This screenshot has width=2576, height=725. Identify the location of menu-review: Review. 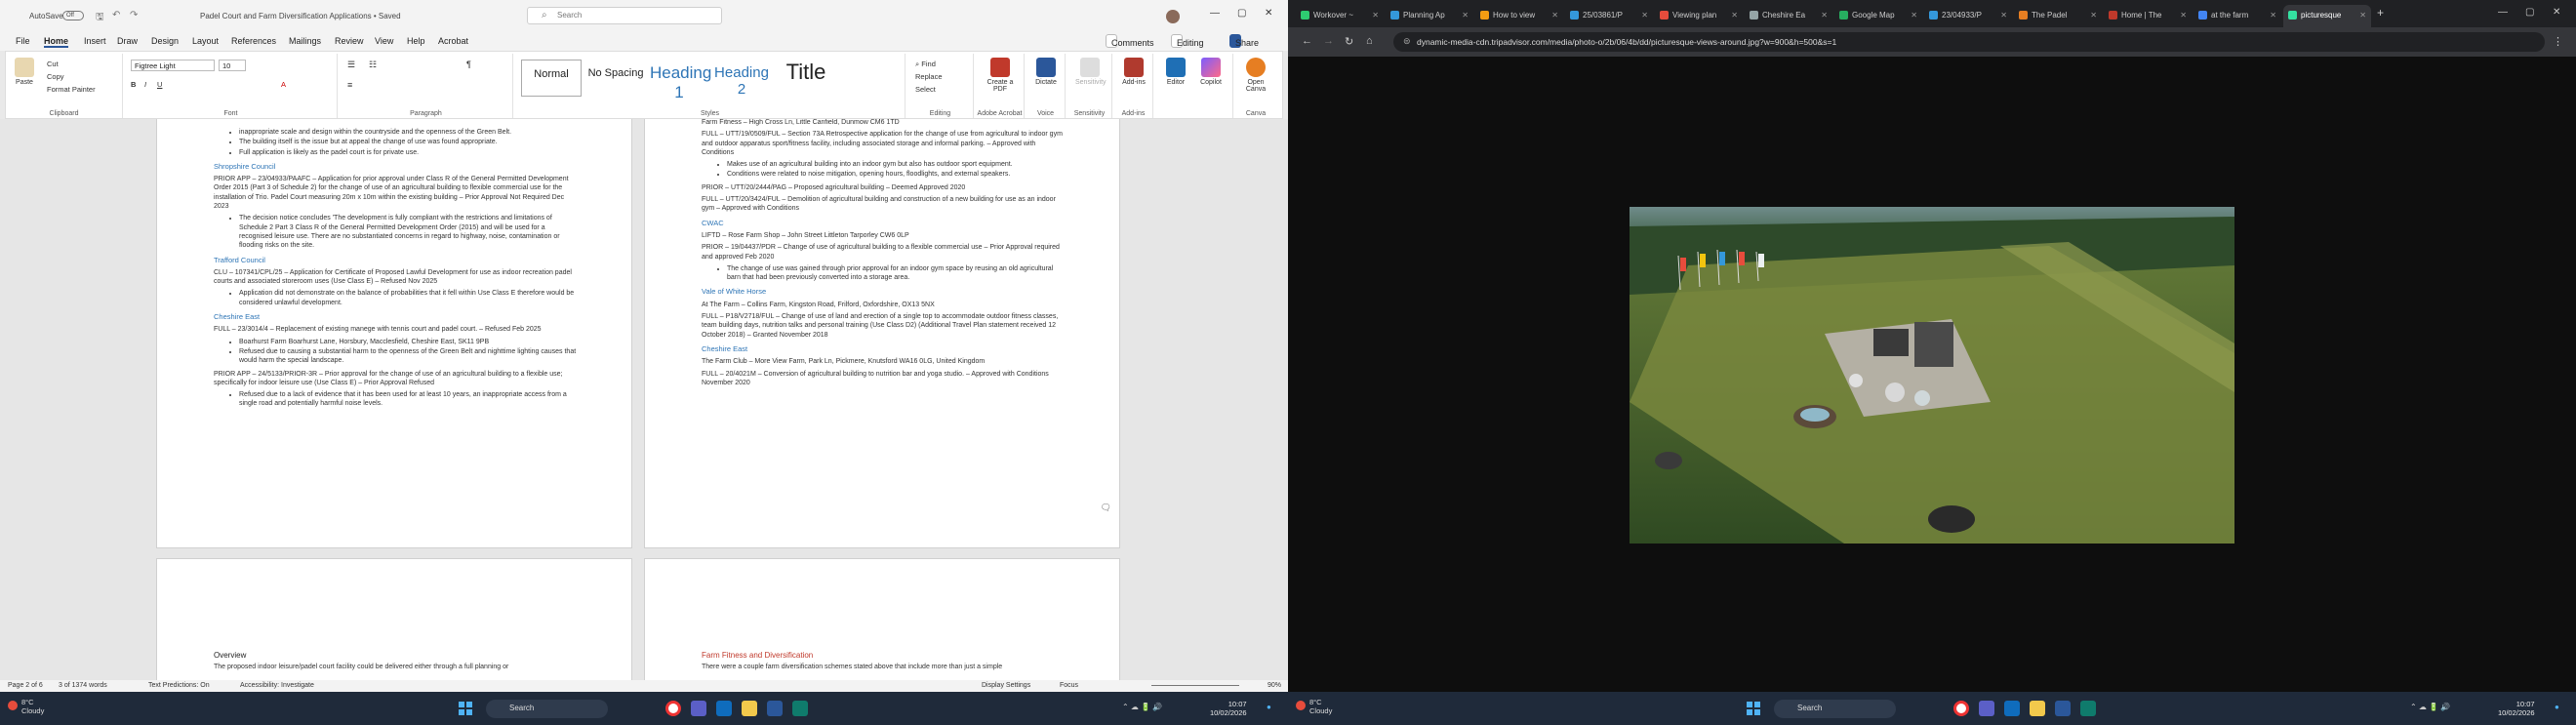
(349, 41).